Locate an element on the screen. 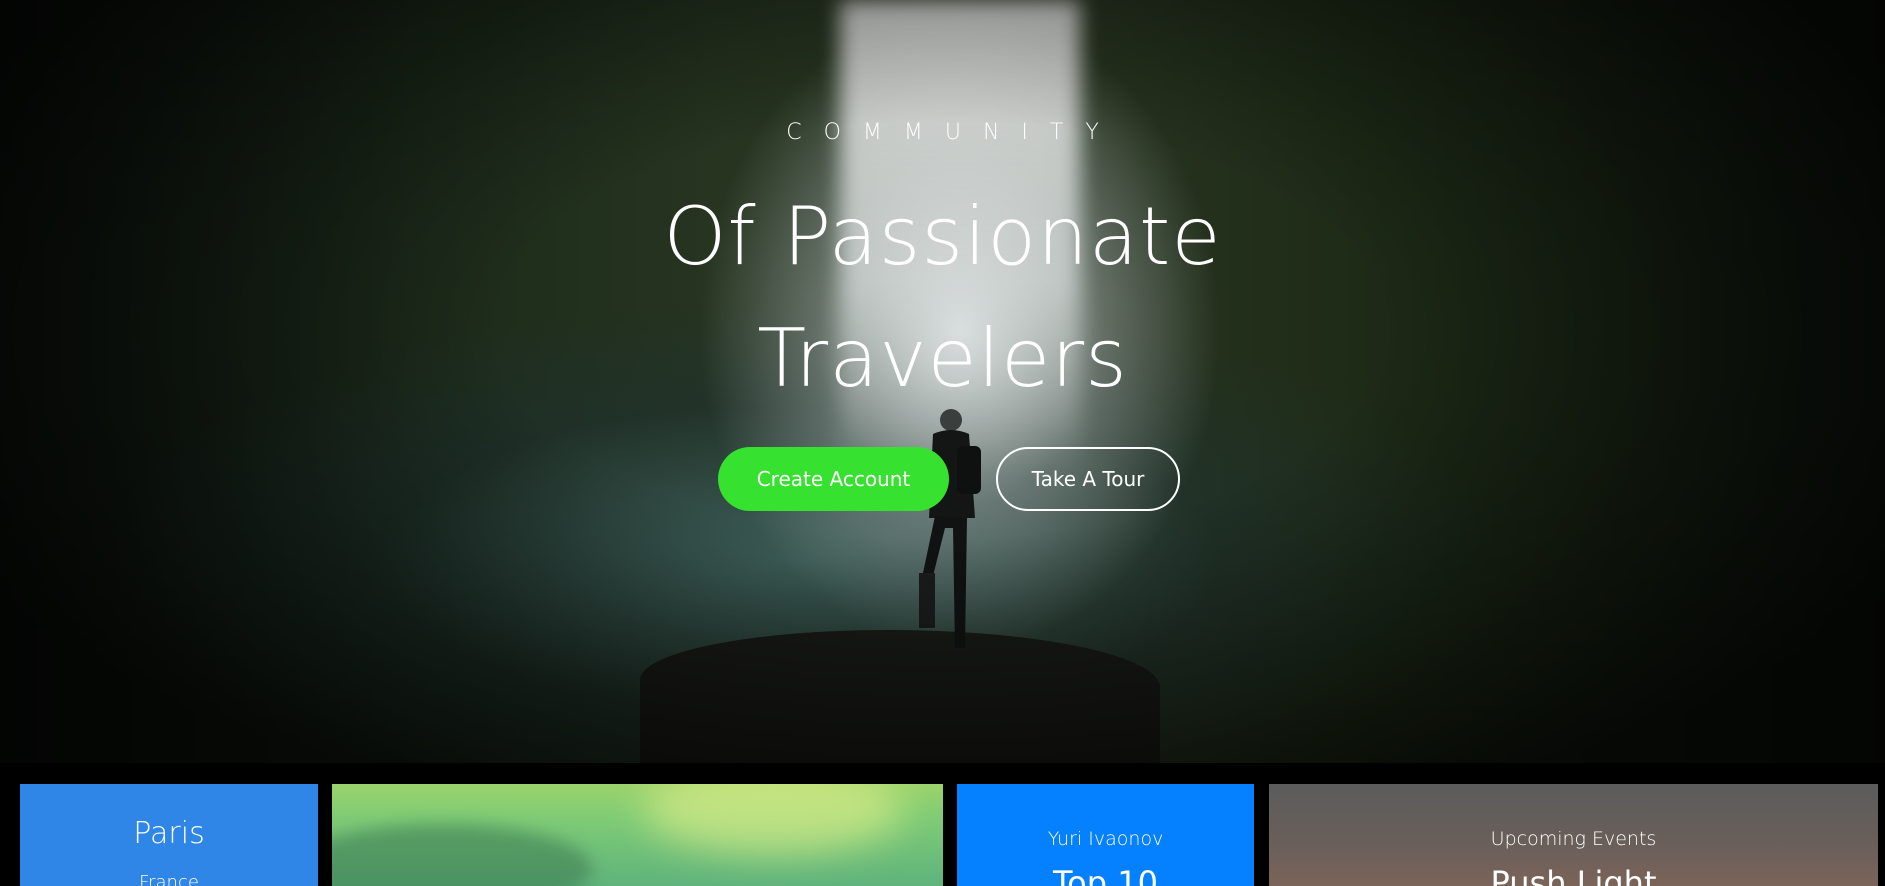  hero-eyebrow: COMMUNITY is located at coordinates (953, 132).